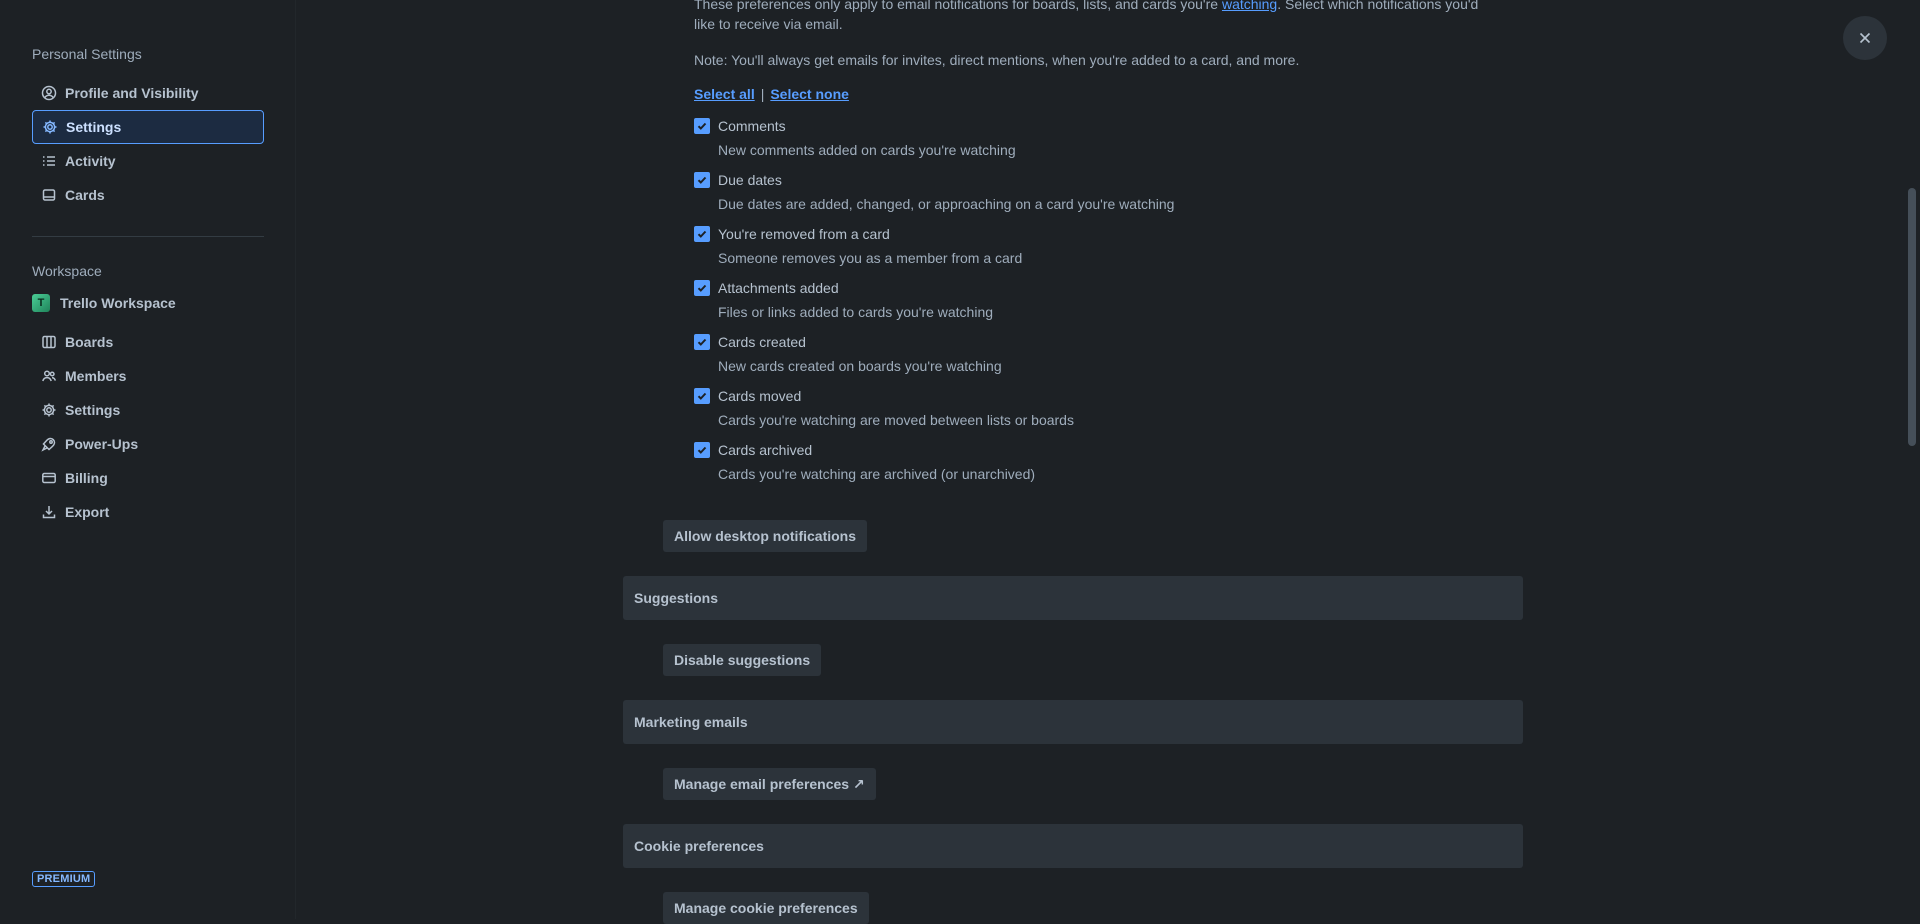  I want to click on notification-title: Cards created, so click(762, 342).